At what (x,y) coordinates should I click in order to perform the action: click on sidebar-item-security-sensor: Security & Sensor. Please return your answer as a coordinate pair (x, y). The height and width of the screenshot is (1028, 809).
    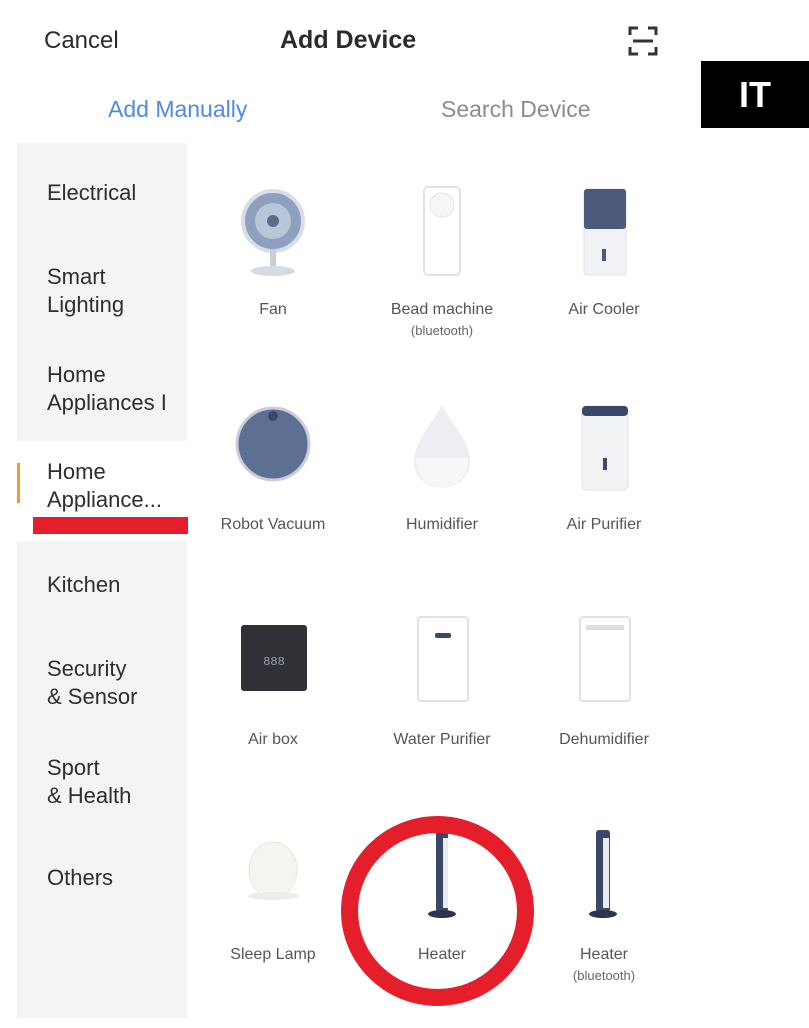
    Looking at the image, I should click on (102, 687).